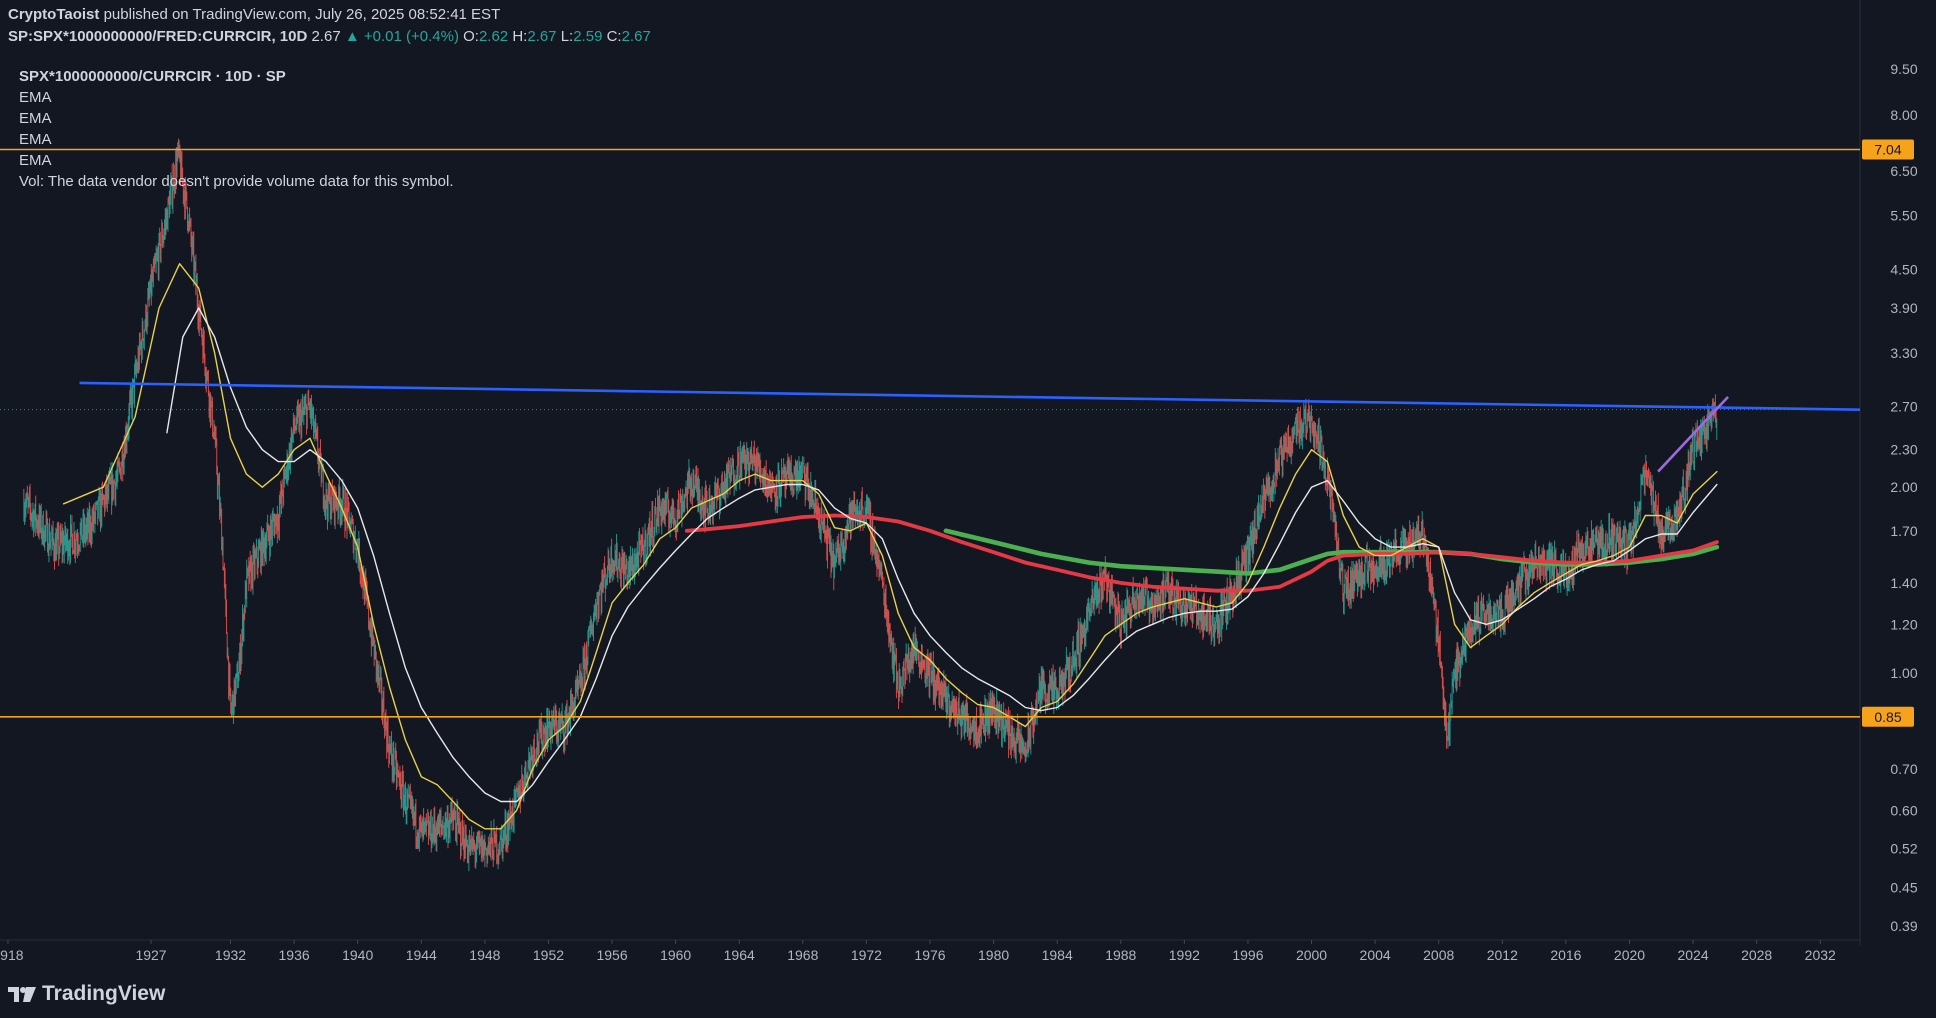  What do you see at coordinates (1903, 926) in the screenshot?
I see `y-tick-label: 0.39` at bounding box center [1903, 926].